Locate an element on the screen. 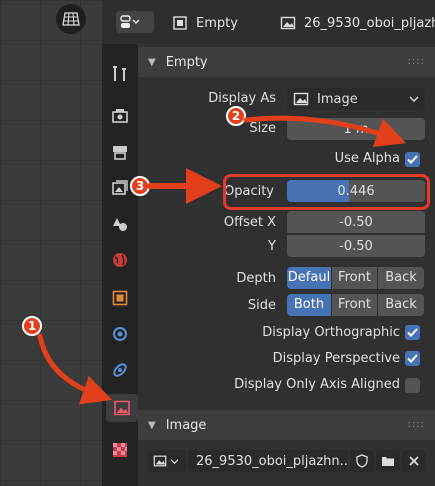 The width and height of the screenshot is (435, 486). offset-x-label: Offset X is located at coordinates (249, 222).